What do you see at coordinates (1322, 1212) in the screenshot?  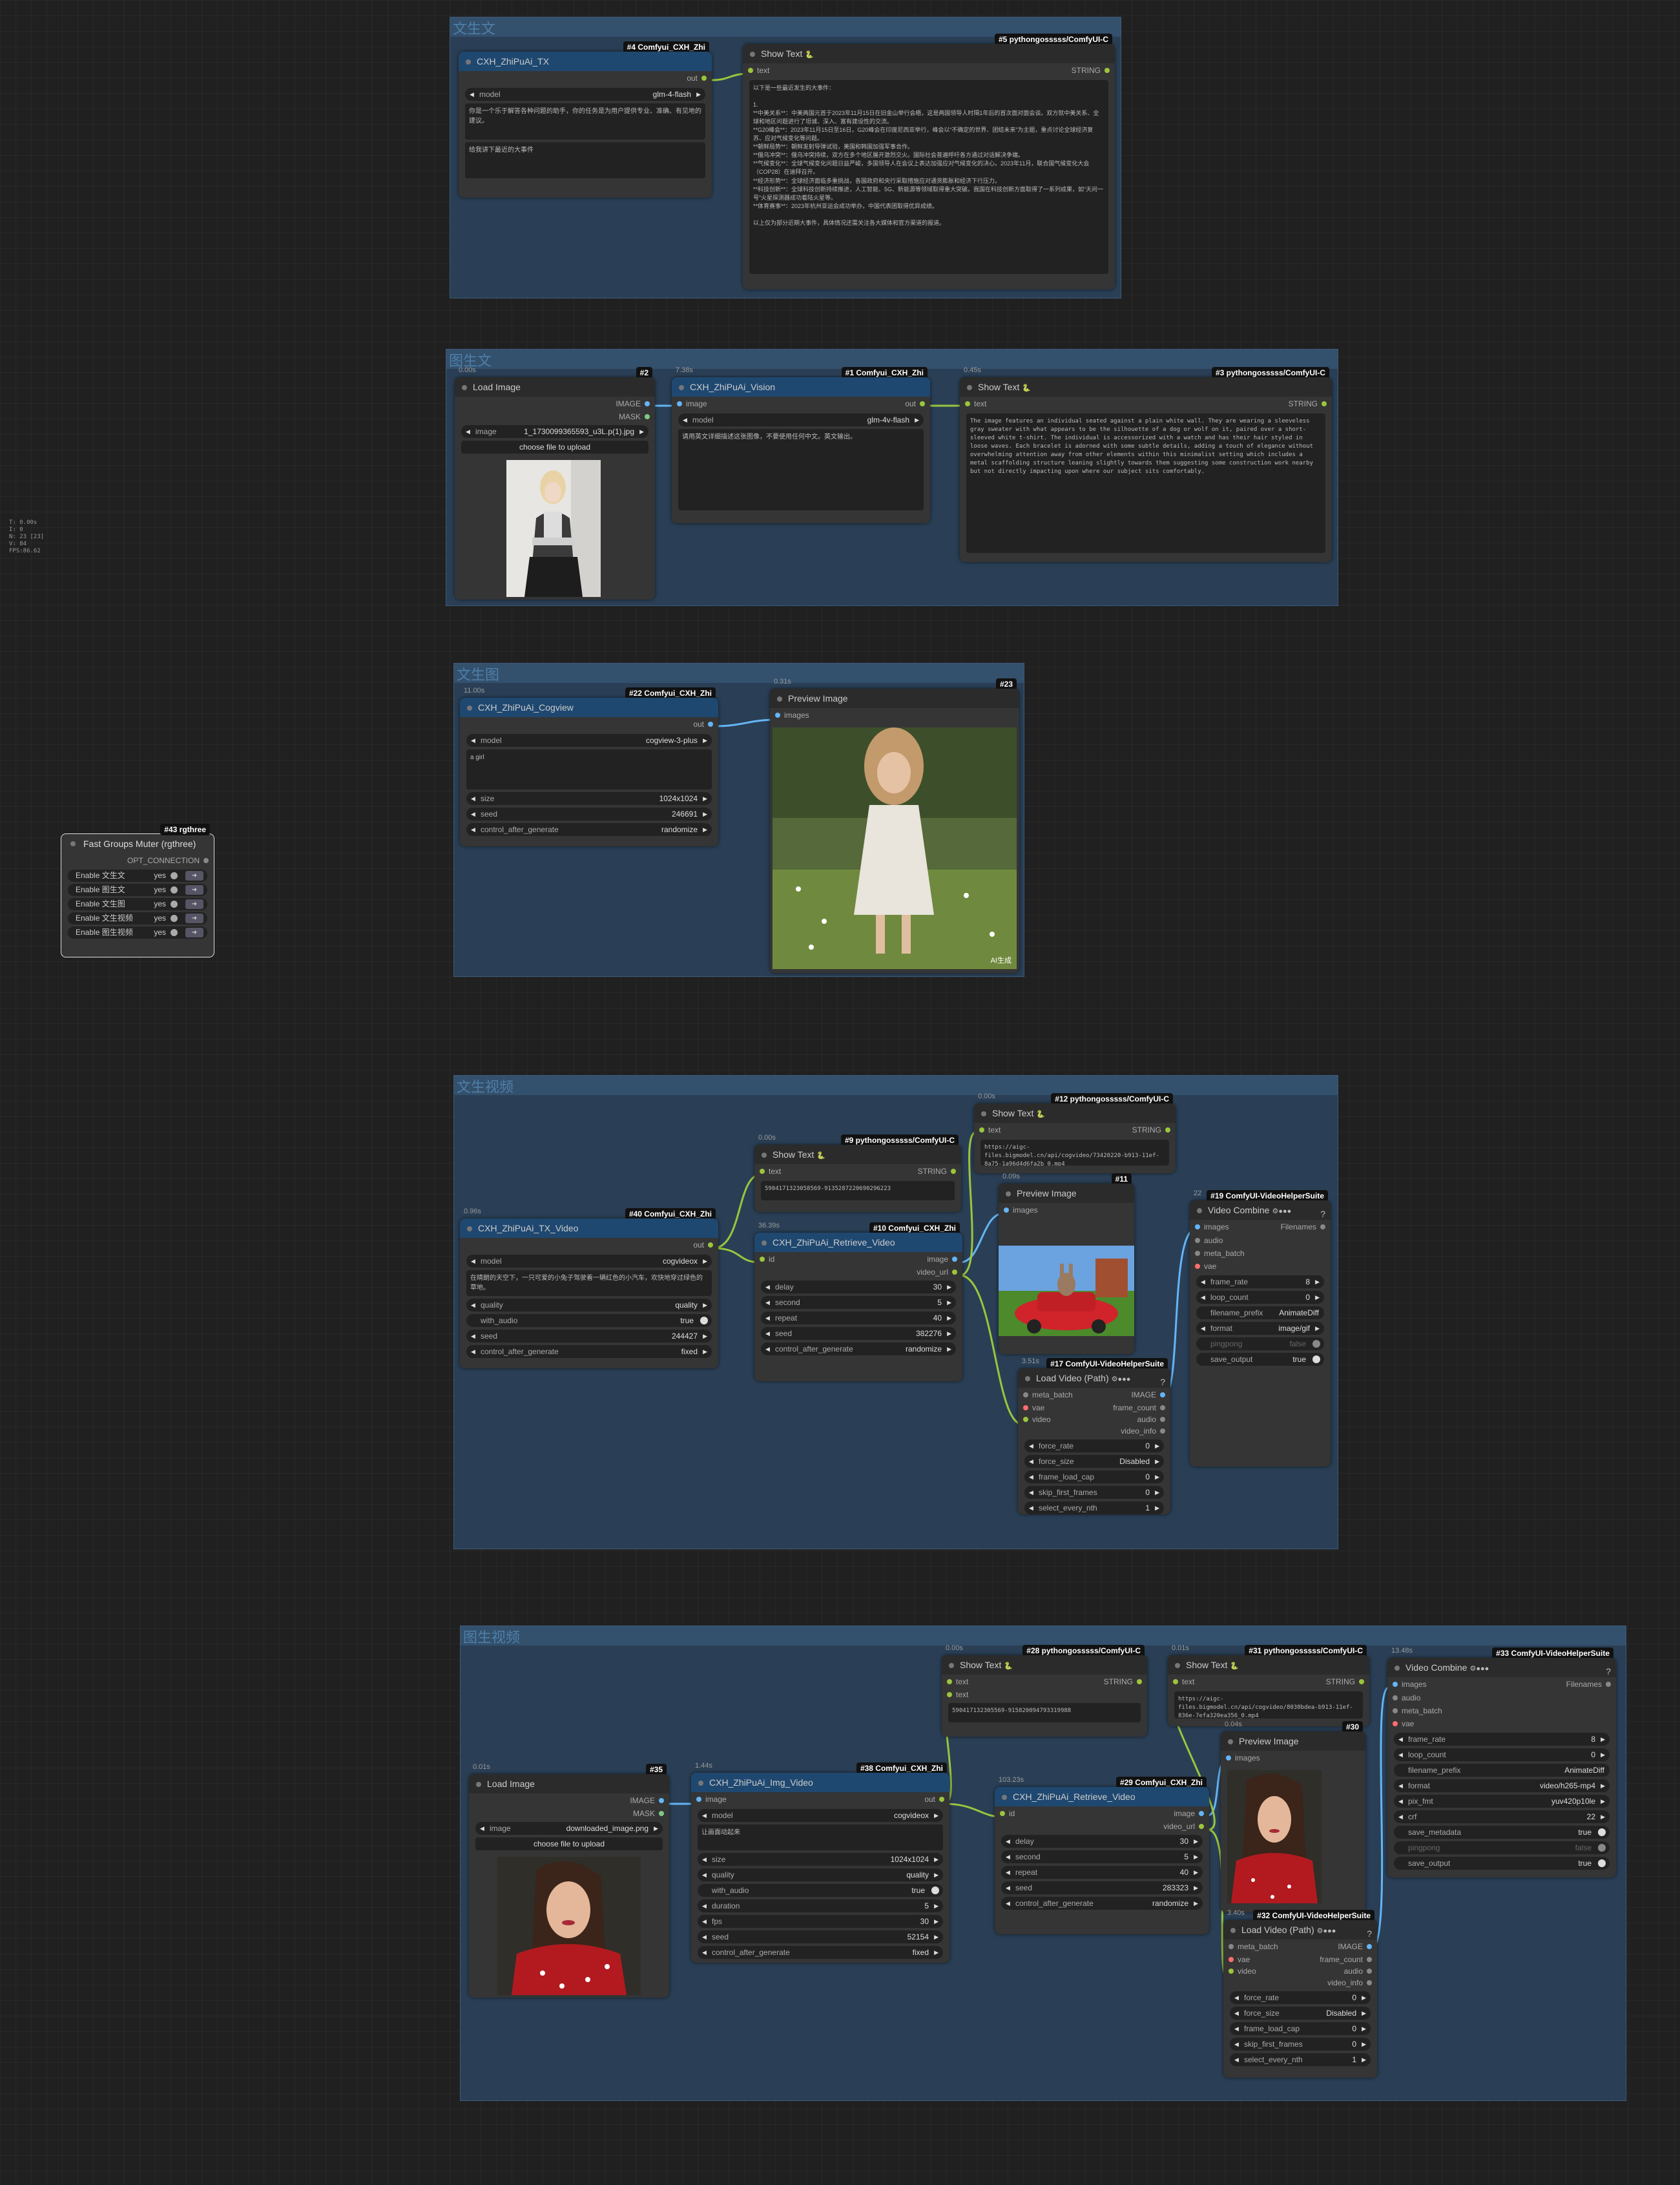 I see `help-icon: ?` at bounding box center [1322, 1212].